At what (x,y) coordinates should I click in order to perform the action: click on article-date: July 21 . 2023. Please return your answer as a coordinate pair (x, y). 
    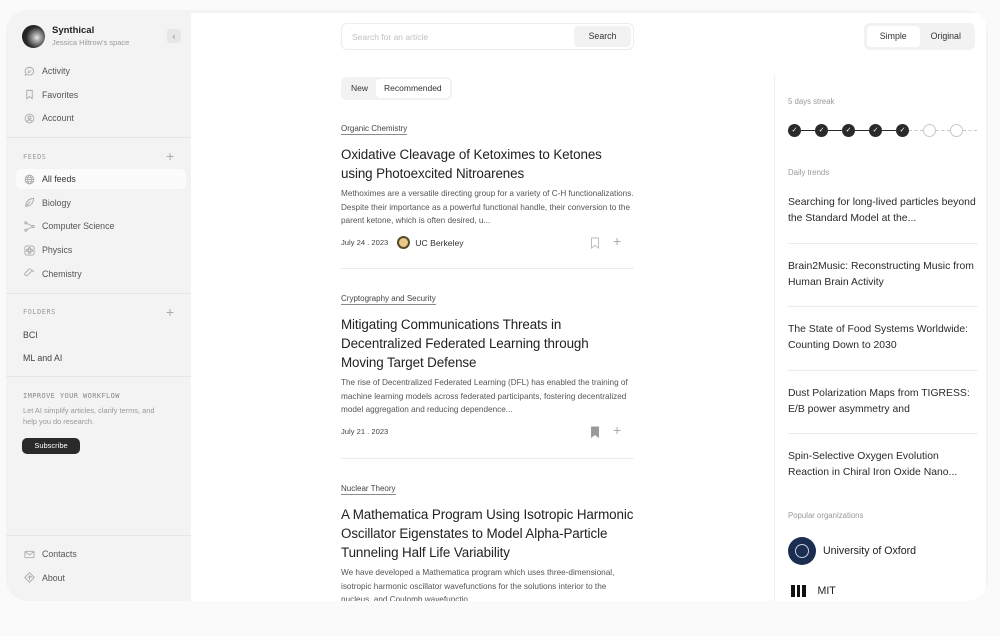
    Looking at the image, I should click on (365, 431).